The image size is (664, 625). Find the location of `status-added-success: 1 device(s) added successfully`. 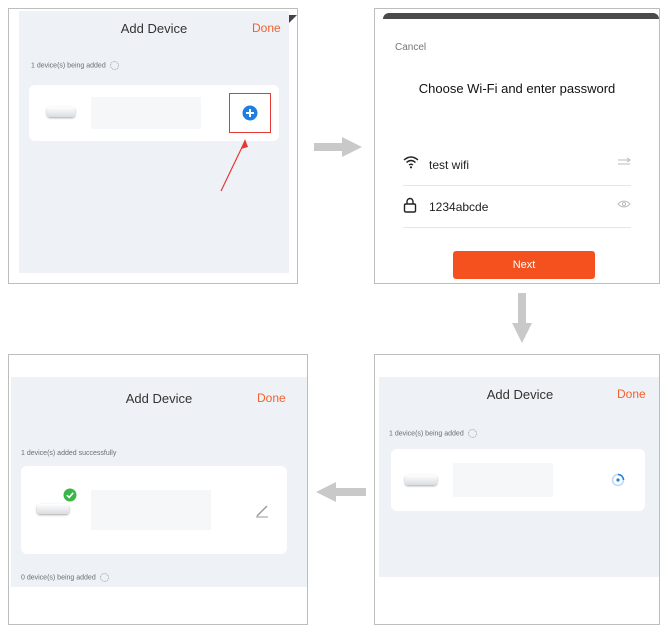

status-added-success: 1 device(s) added successfully is located at coordinates (69, 453).